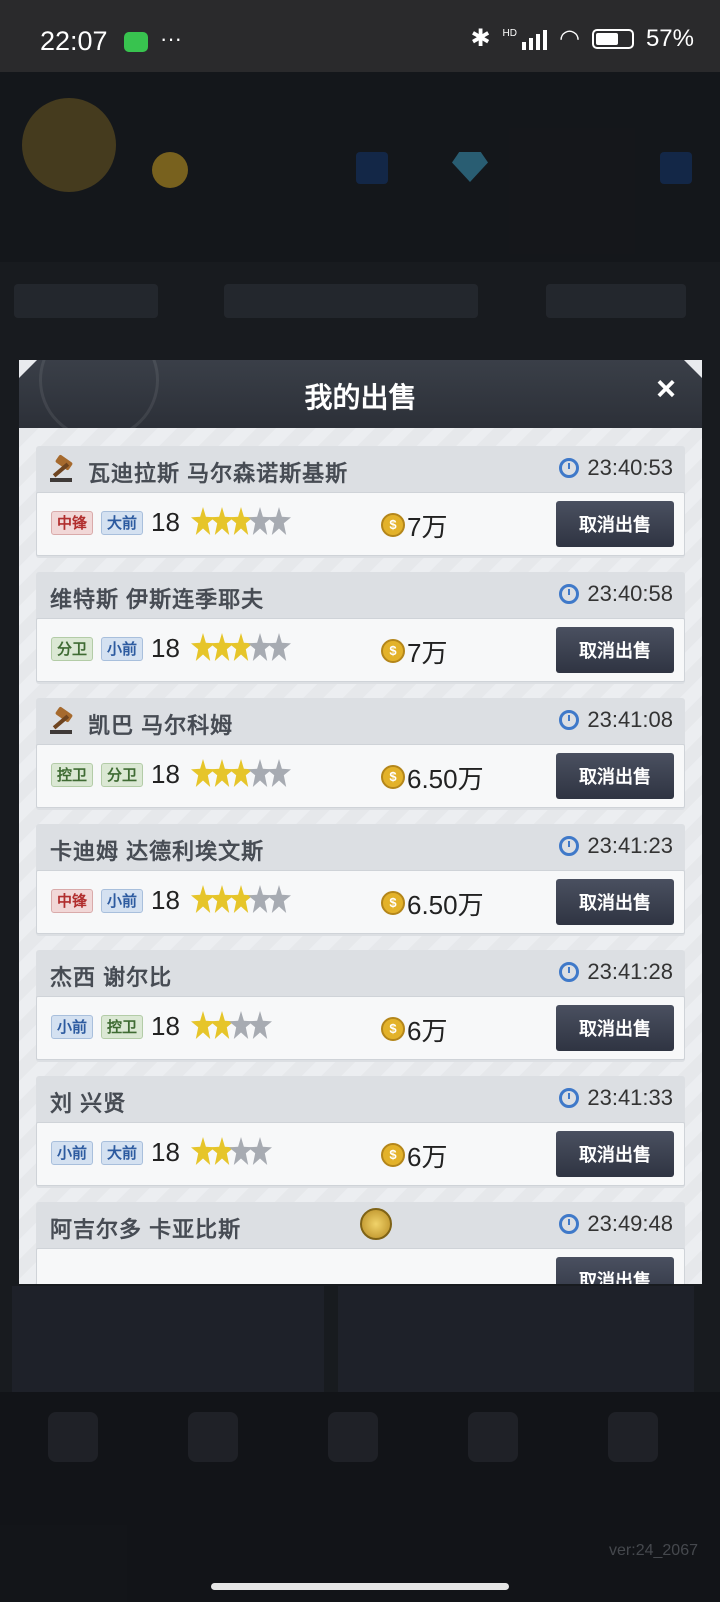 Image resolution: width=720 pixels, height=1602 pixels. Describe the element at coordinates (136, 42) in the screenshot. I see `wechat-notification-icon` at that location.